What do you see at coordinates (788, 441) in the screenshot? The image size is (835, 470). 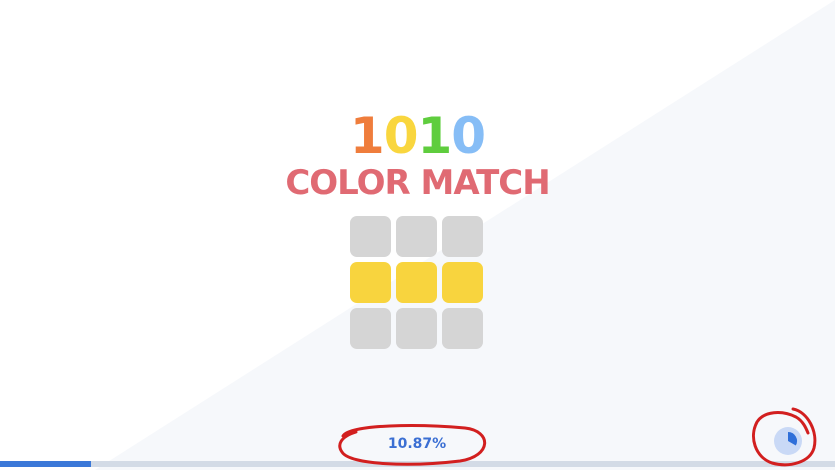 I see `loading-spinner-icon` at bounding box center [788, 441].